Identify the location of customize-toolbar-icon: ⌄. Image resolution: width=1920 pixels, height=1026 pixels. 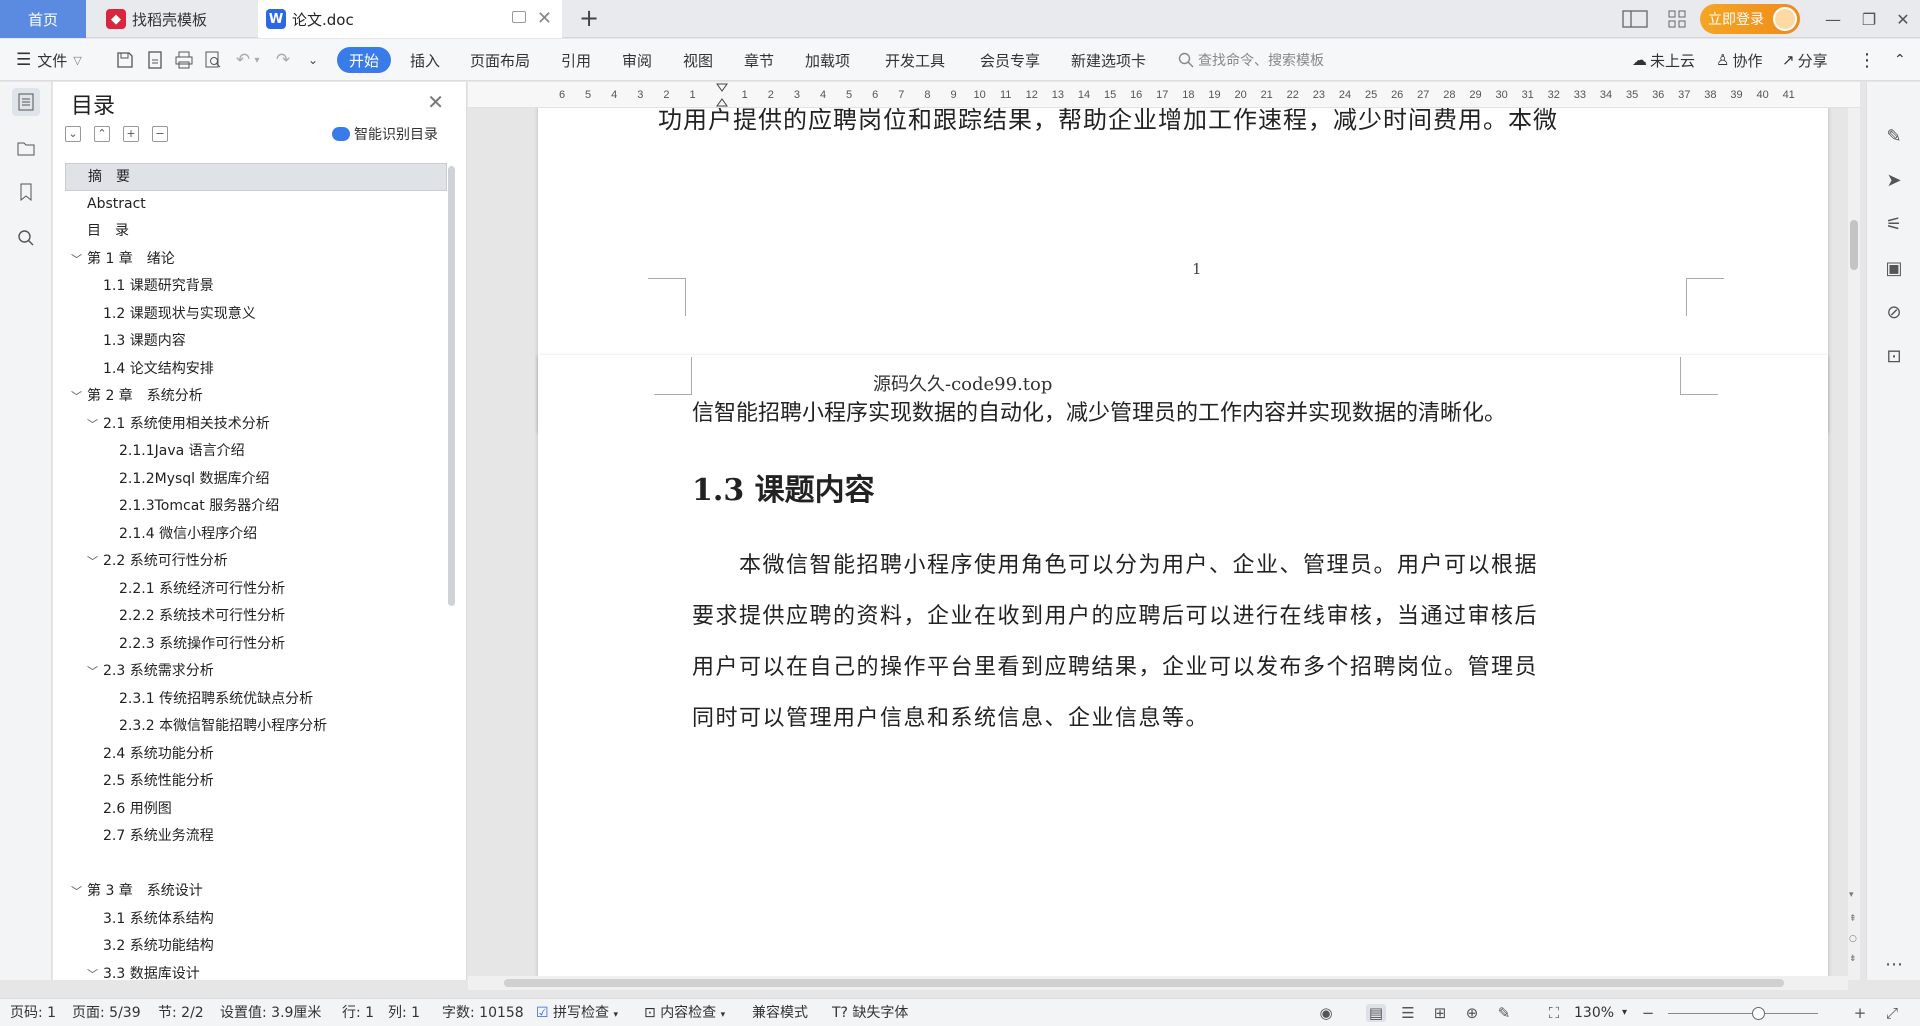
(313, 60).